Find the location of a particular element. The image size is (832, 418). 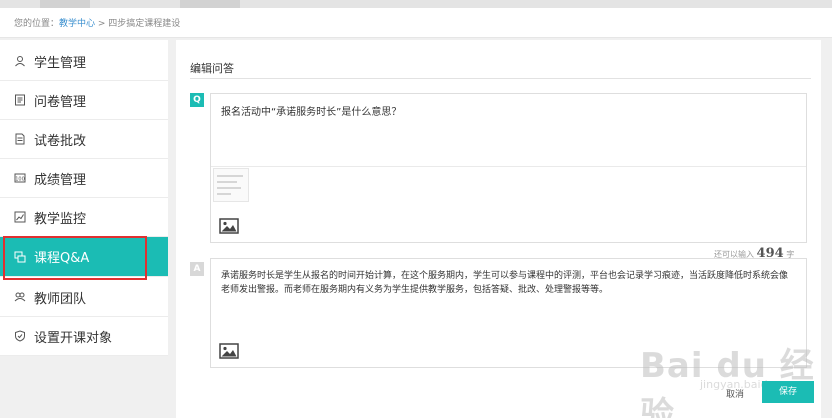

sidebar-item-label: 学生管理 is located at coordinates (60, 63).